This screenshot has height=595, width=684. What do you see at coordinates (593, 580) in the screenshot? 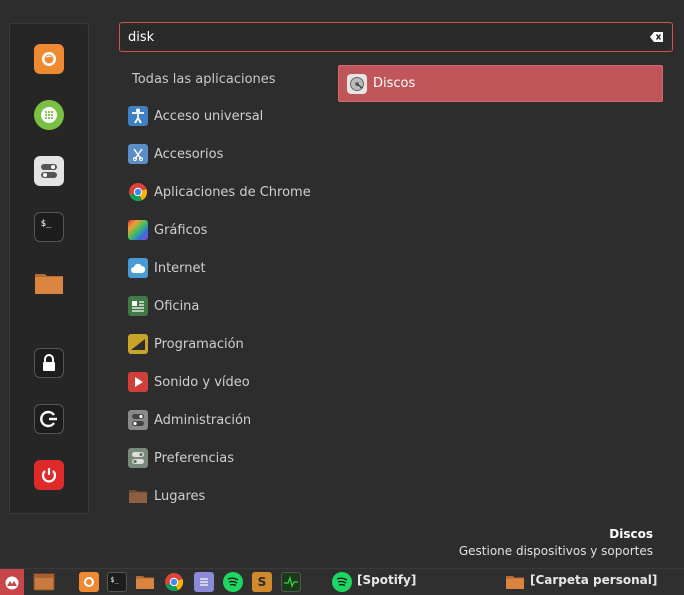
I see `window-button-home-folder: [Carpeta personal]` at bounding box center [593, 580].